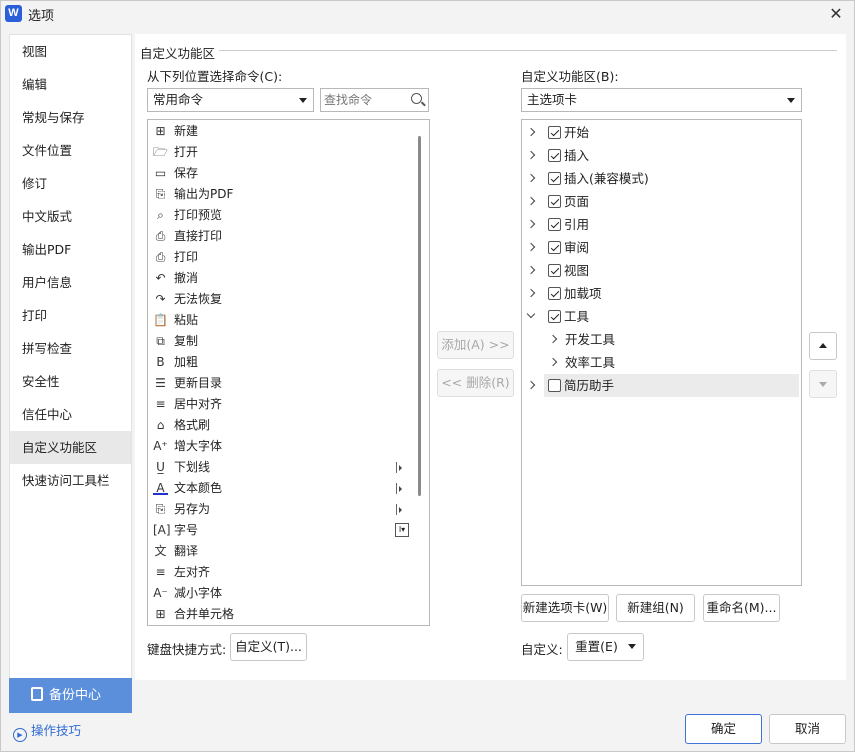 This screenshot has width=855, height=752. Describe the element at coordinates (661, 155) in the screenshot. I see `tree-item: 插入` at that location.